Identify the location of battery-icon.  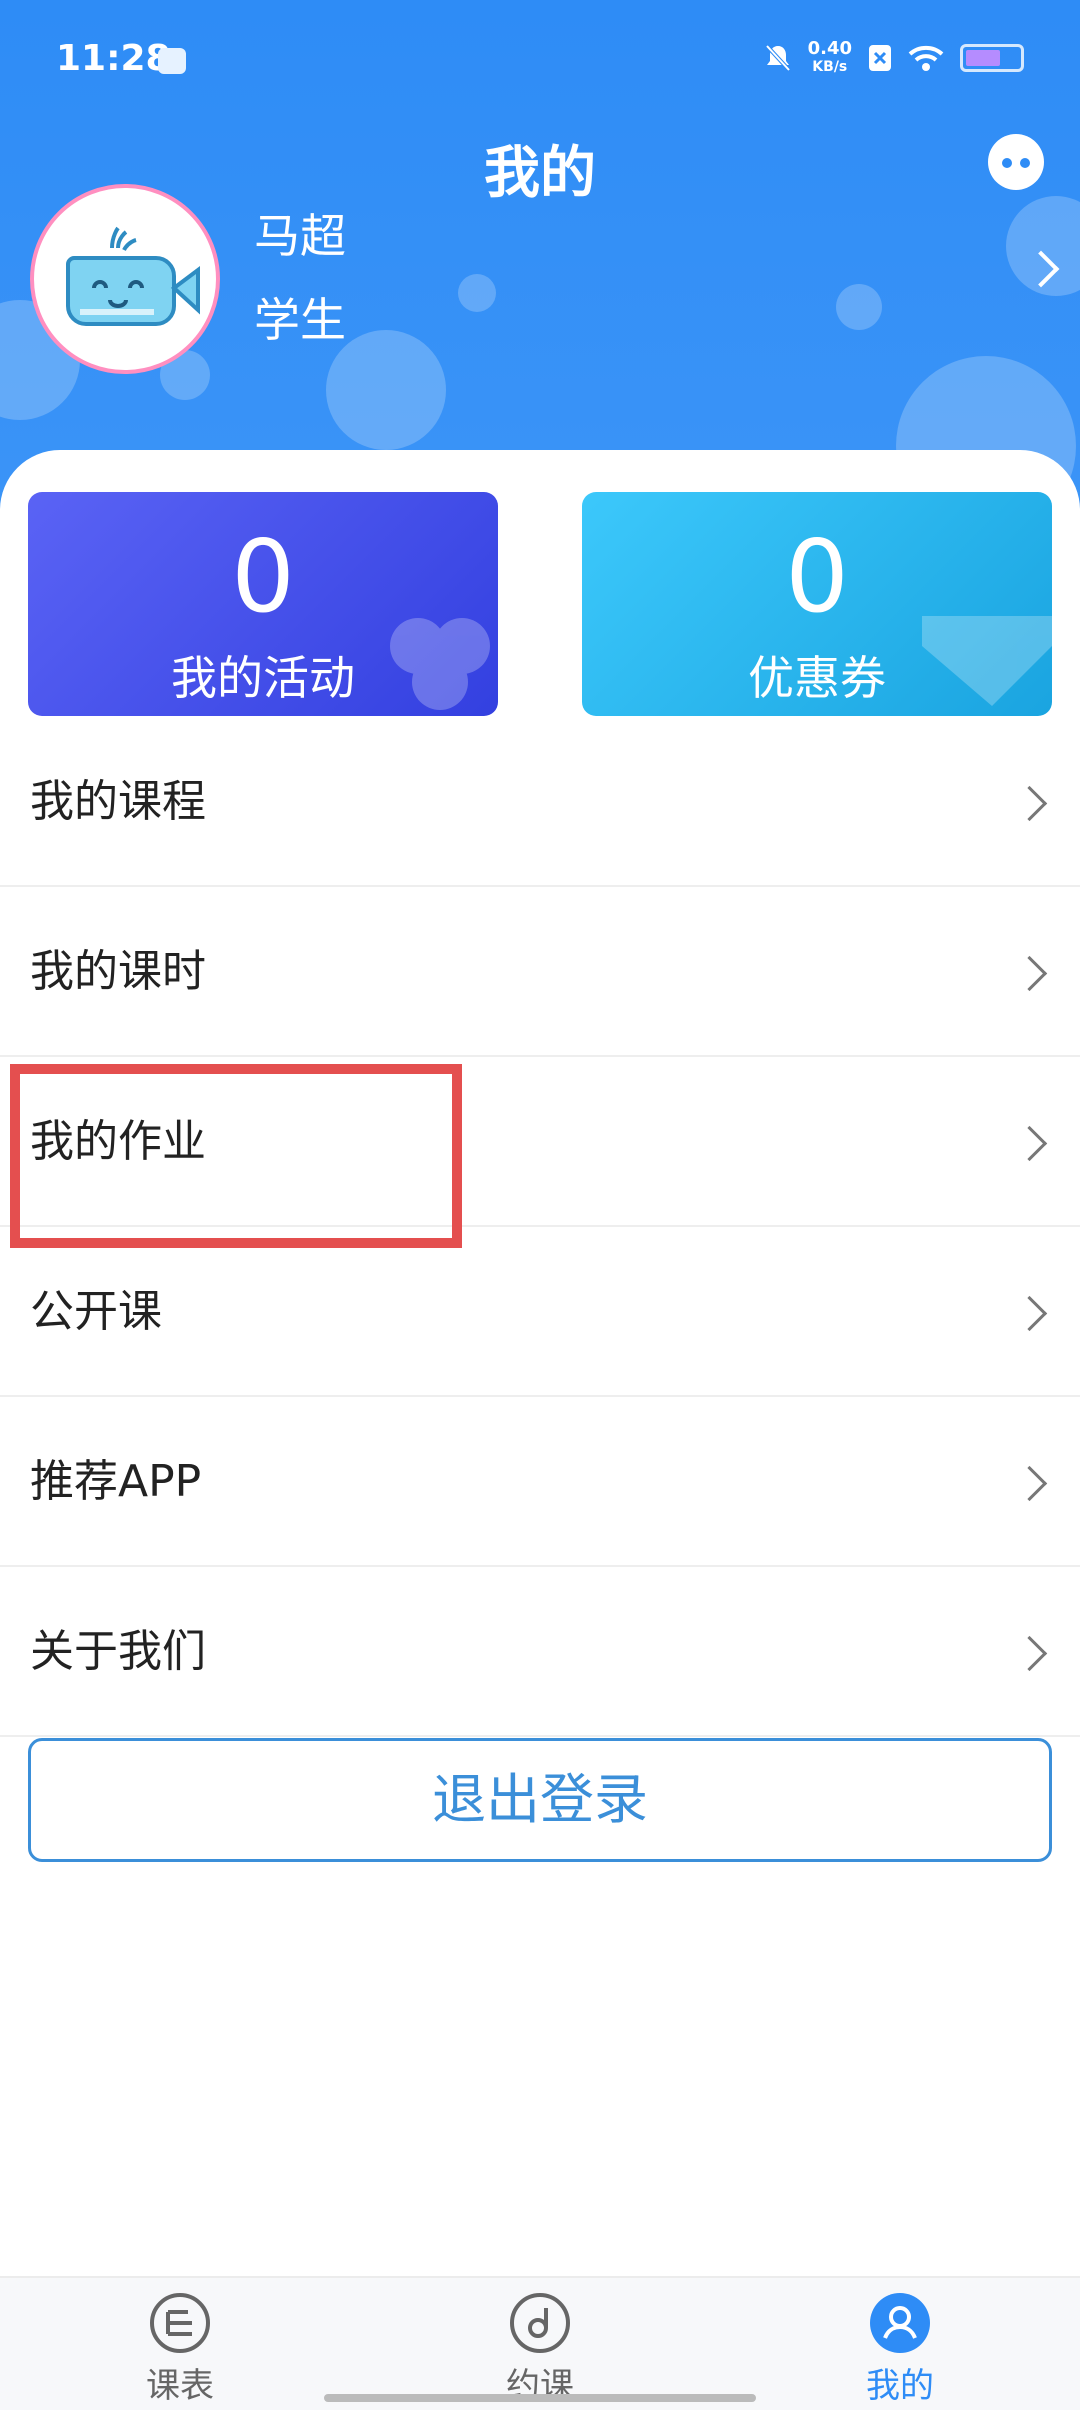
(992, 58).